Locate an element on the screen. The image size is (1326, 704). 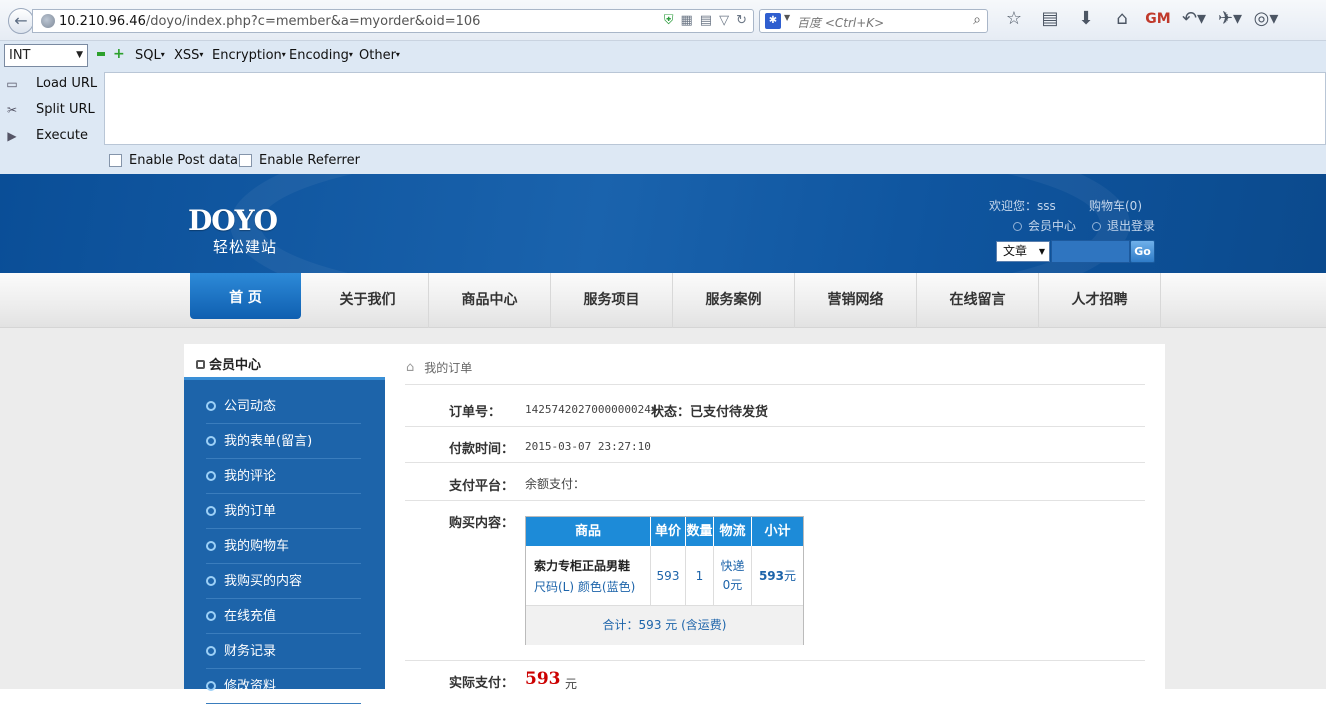
bookmark-star-icon: ☆ is located at coordinates (1014, 18).